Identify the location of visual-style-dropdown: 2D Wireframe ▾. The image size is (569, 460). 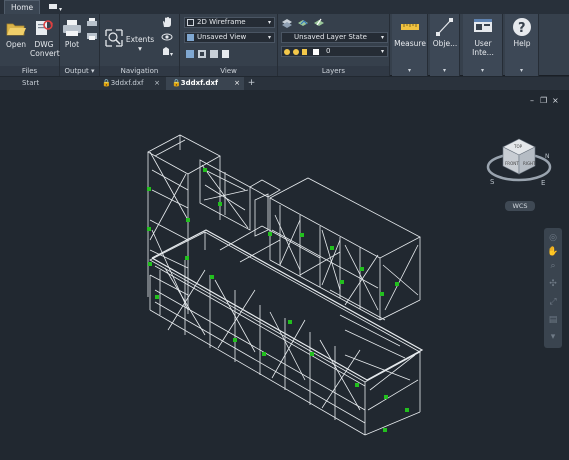
(229, 22).